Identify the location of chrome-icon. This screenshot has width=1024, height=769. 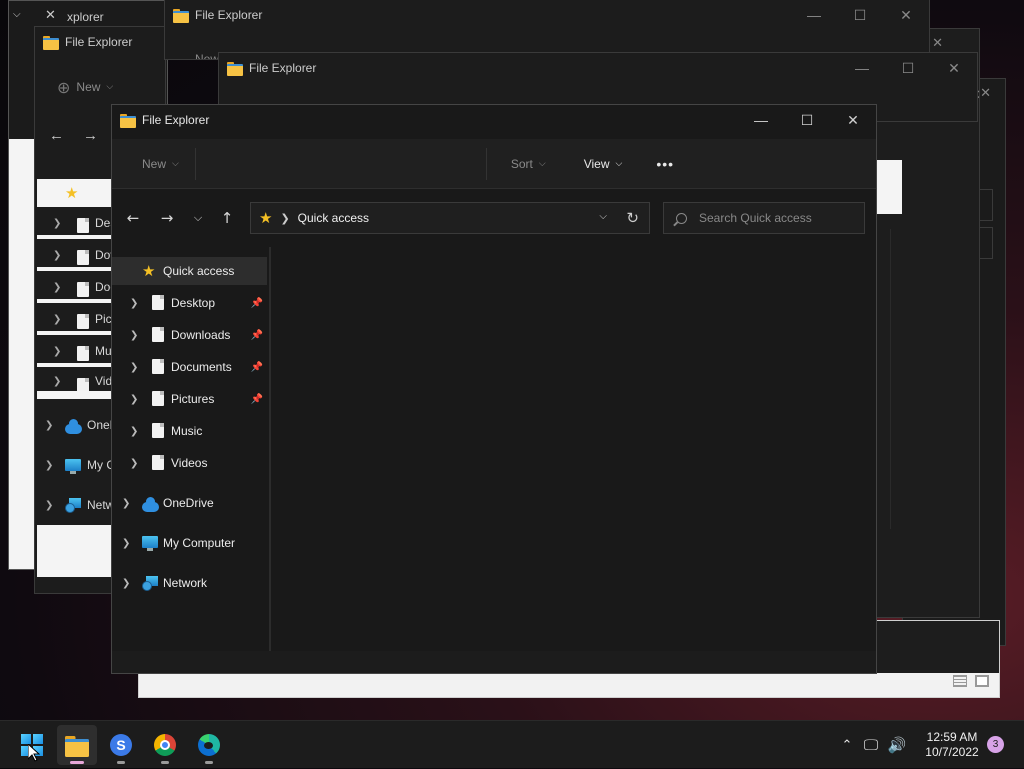
(165, 745).